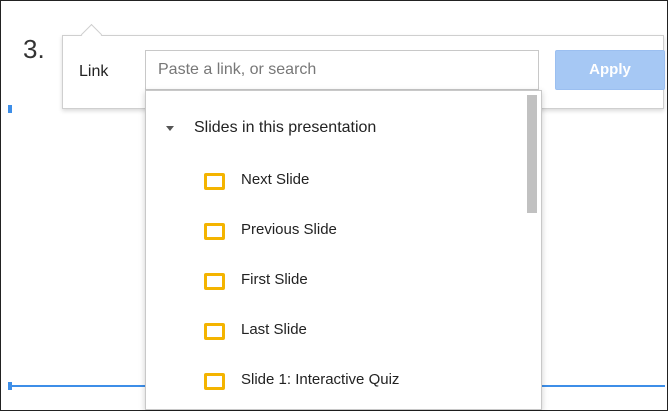 The width and height of the screenshot is (668, 411). What do you see at coordinates (610, 70) in the screenshot?
I see `apply-button: Apply` at bounding box center [610, 70].